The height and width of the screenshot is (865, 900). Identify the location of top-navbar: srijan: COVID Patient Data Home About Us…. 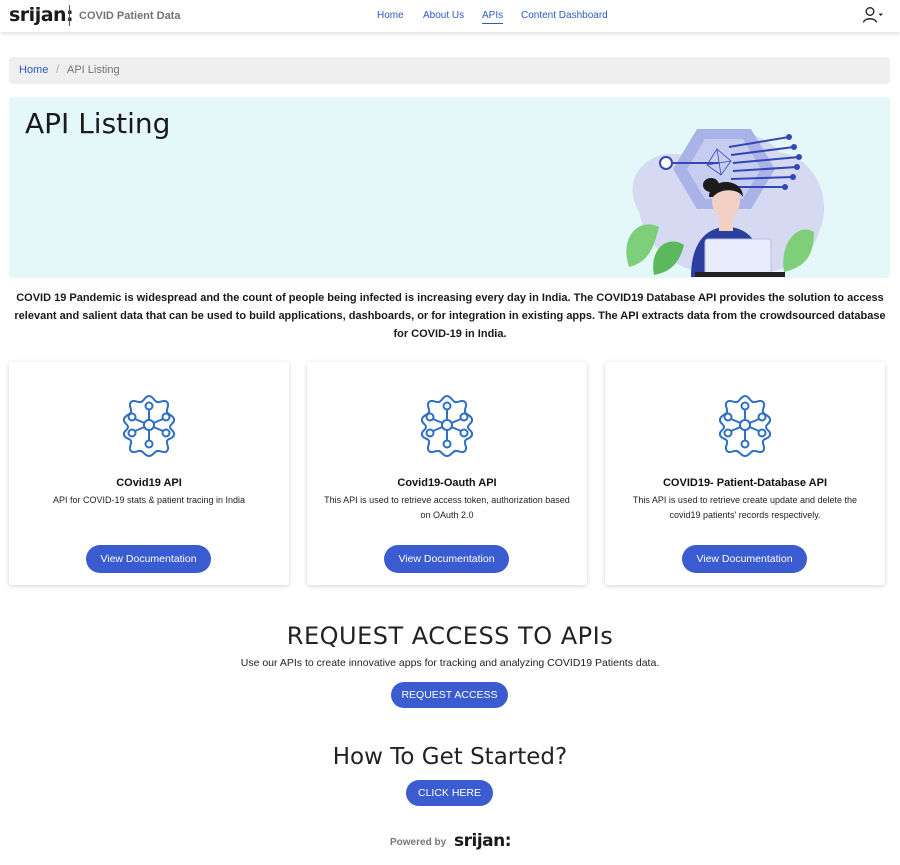
(450, 16).